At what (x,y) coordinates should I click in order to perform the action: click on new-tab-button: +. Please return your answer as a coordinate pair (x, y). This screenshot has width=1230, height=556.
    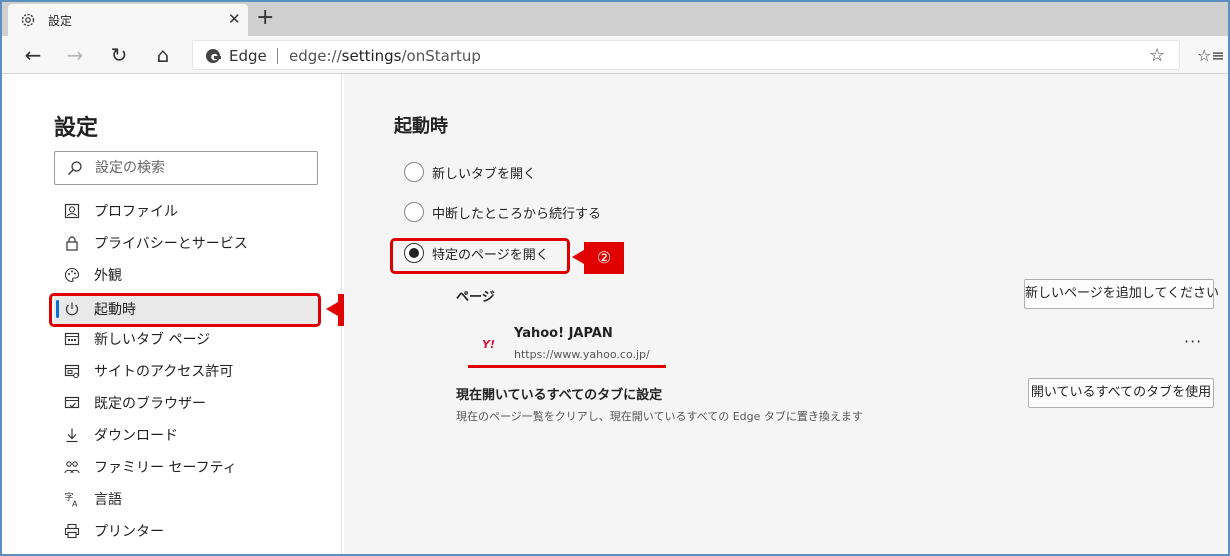
    Looking at the image, I should click on (265, 18).